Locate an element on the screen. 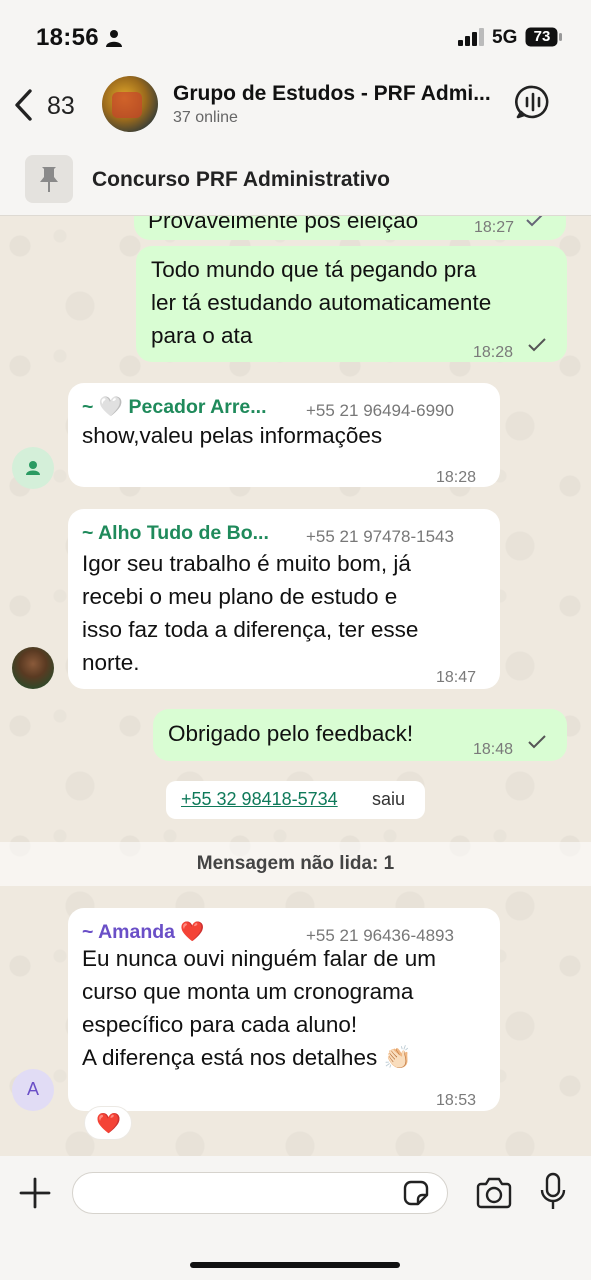  message-text: Provavelmente pós eleição is located at coordinates (283, 224).